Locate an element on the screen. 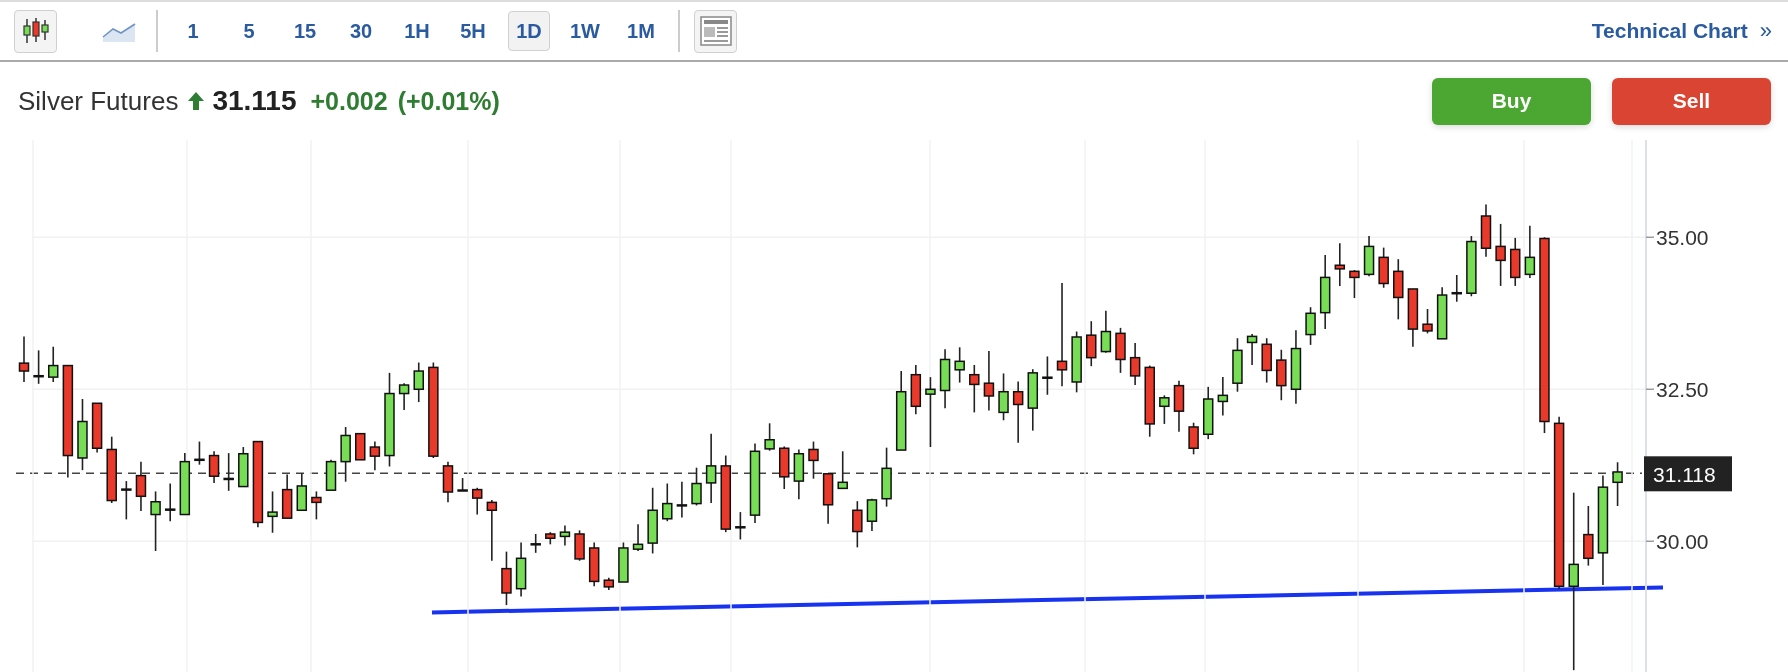 Image resolution: width=1788 pixels, height=672 pixels. y-tick-label: 35.00 is located at coordinates (1682, 238).